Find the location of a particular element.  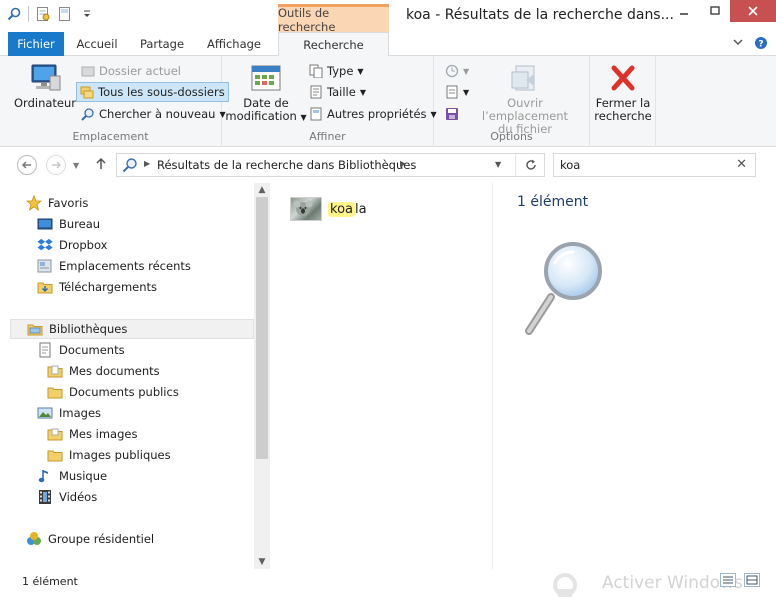

date-modified-label-2: modification is located at coordinates (261, 116).